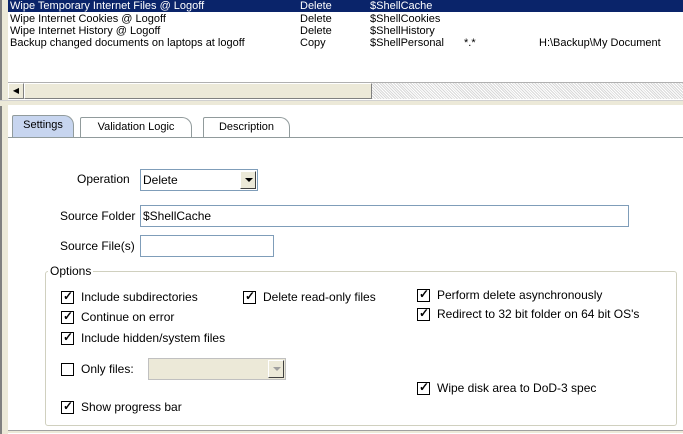 The image size is (683, 434). What do you see at coordinates (470, 43) in the screenshot?
I see `rule-files: *.*` at bounding box center [470, 43].